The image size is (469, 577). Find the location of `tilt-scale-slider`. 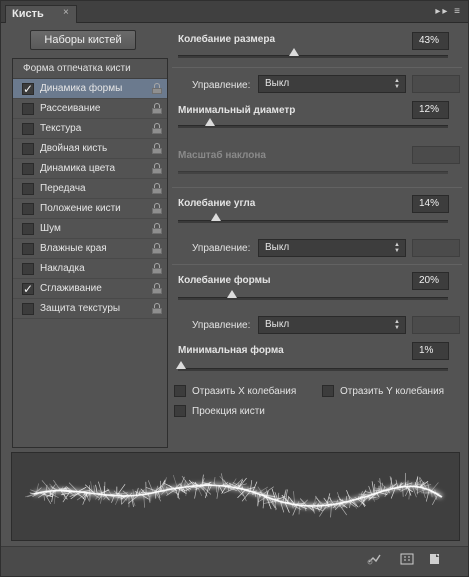

tilt-scale-slider is located at coordinates (313, 172).